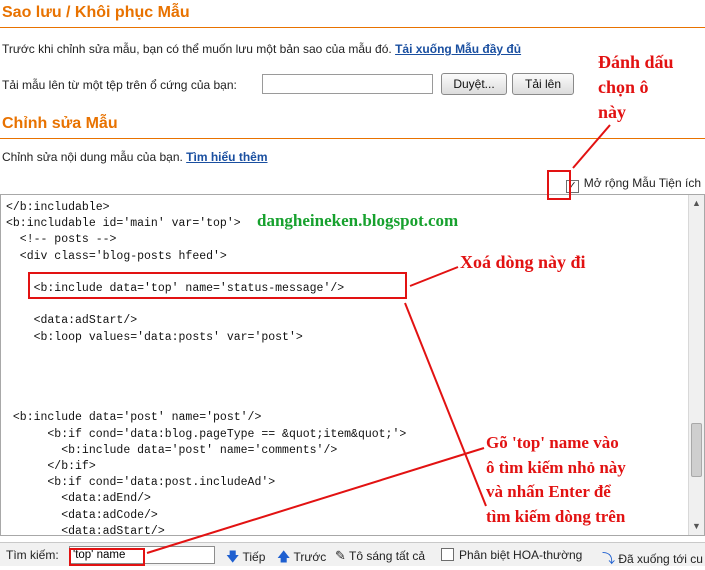 This screenshot has height=570, width=705. I want to click on arrow-down-icon: 🡇, so click(233, 556).